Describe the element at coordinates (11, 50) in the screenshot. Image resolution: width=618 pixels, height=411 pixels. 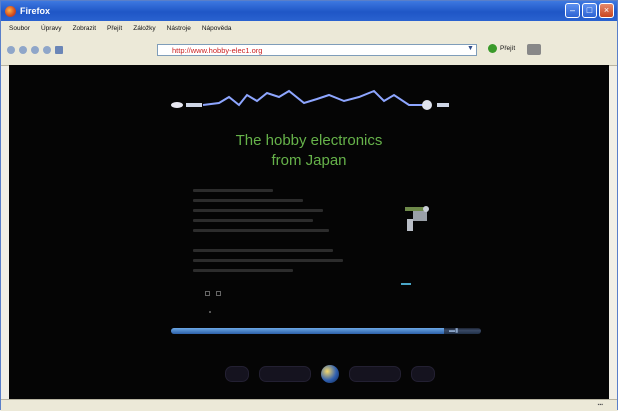
I see `back-icon` at that location.